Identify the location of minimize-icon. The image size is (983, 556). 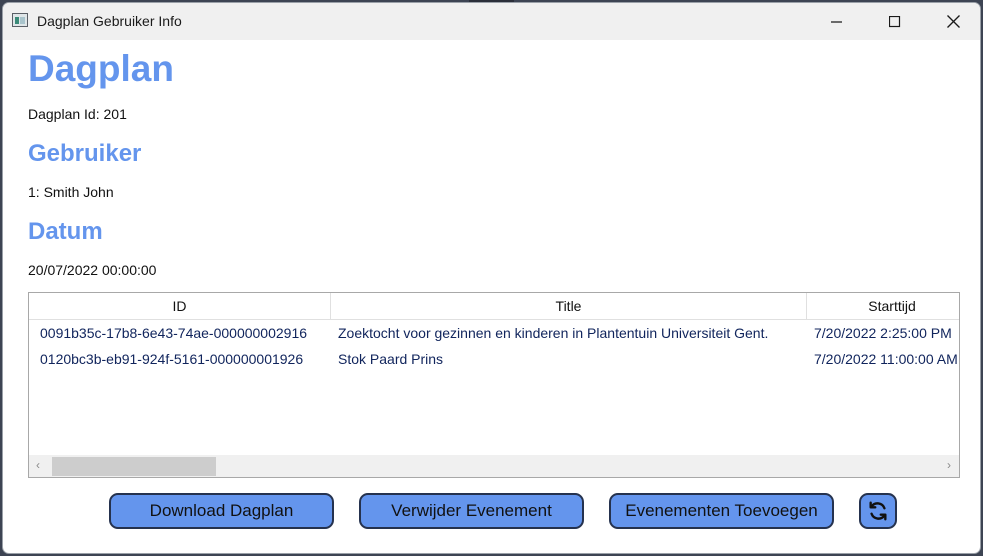
(836, 21).